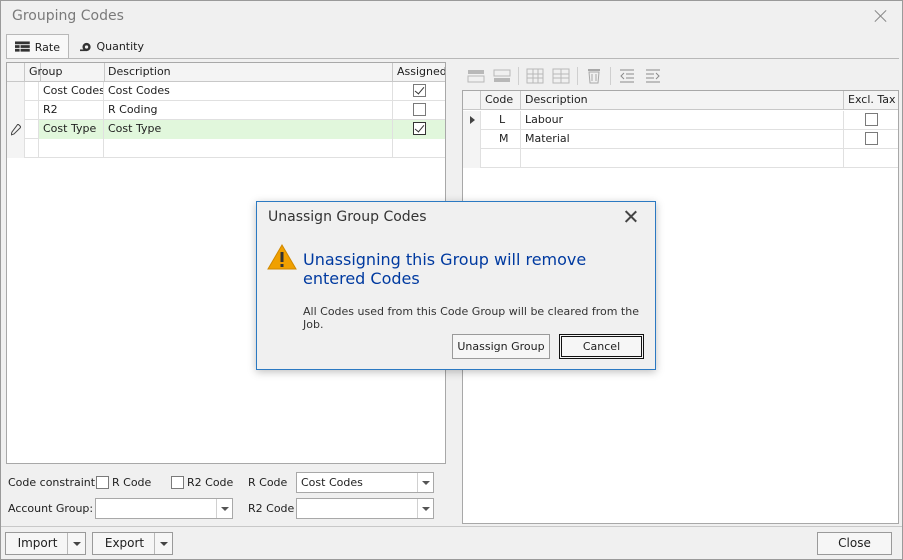 The height and width of the screenshot is (560, 903). What do you see at coordinates (51, 508) in the screenshot?
I see `account-group-label: Account Group:` at bounding box center [51, 508].